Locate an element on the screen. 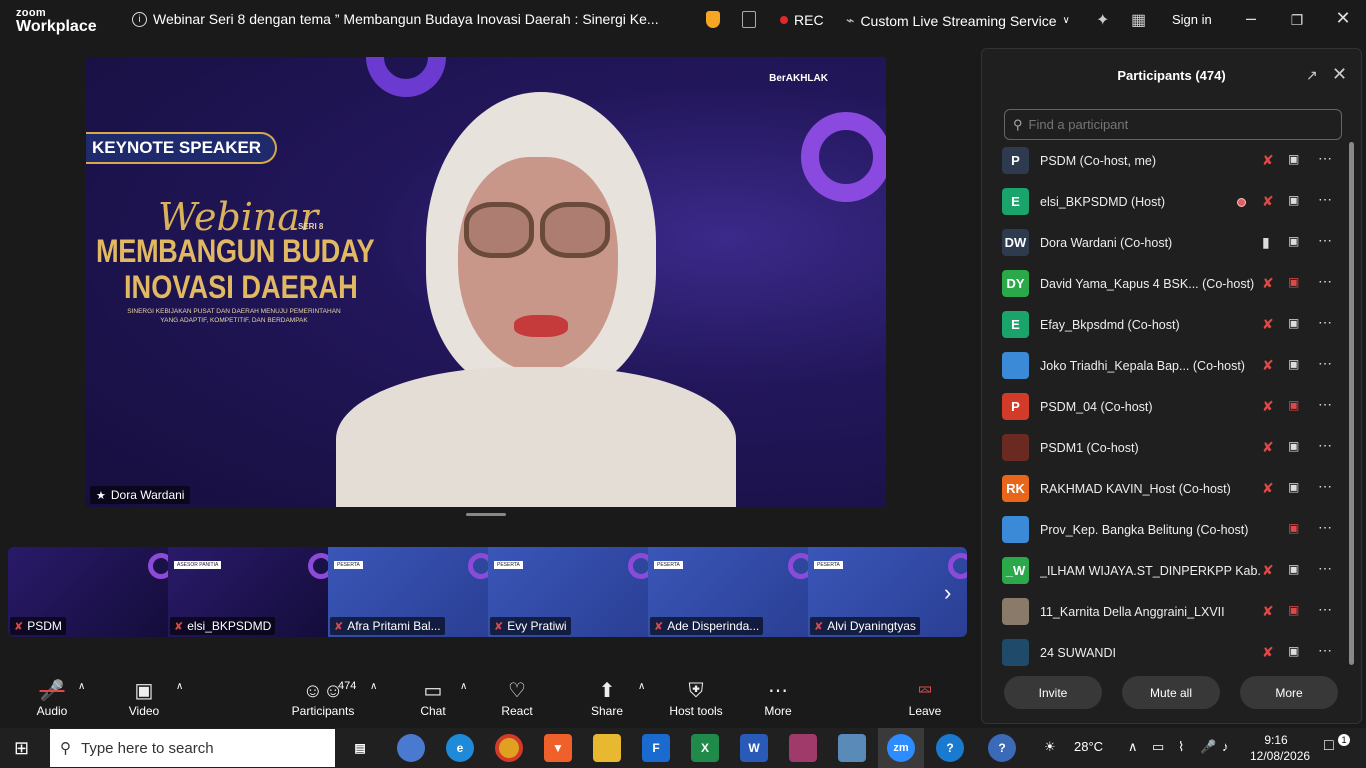 The image size is (1366, 768). video-thumbnail: PESERTA ✘ Evy Pratiwi is located at coordinates (568, 592).